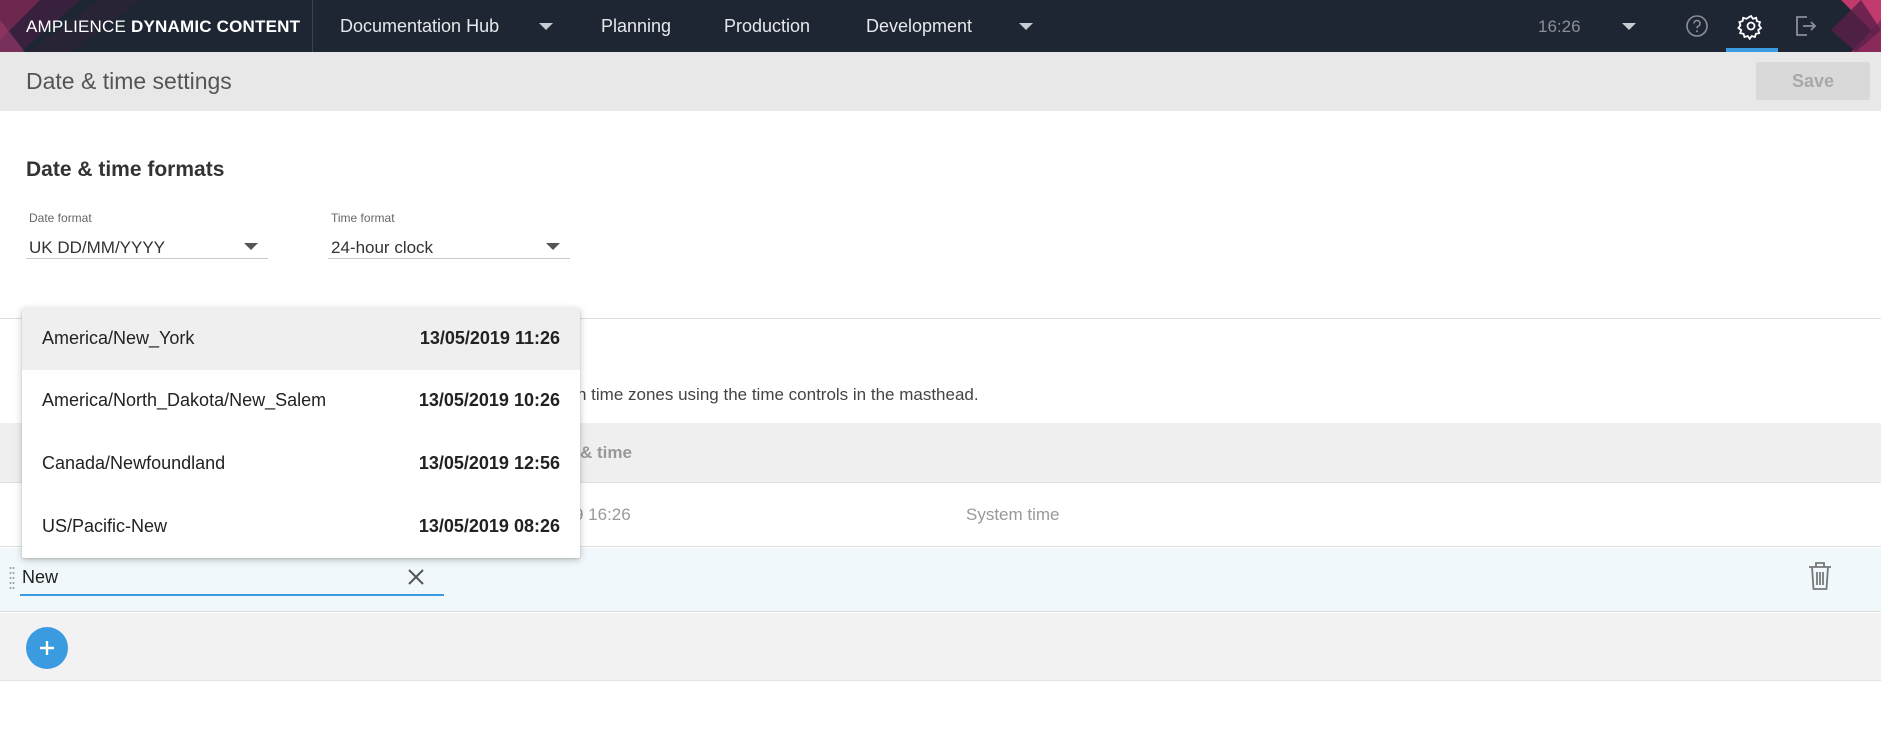 Image resolution: width=1881 pixels, height=736 pixels. I want to click on suggestion-name: Canada/Newfoundland, so click(134, 463).